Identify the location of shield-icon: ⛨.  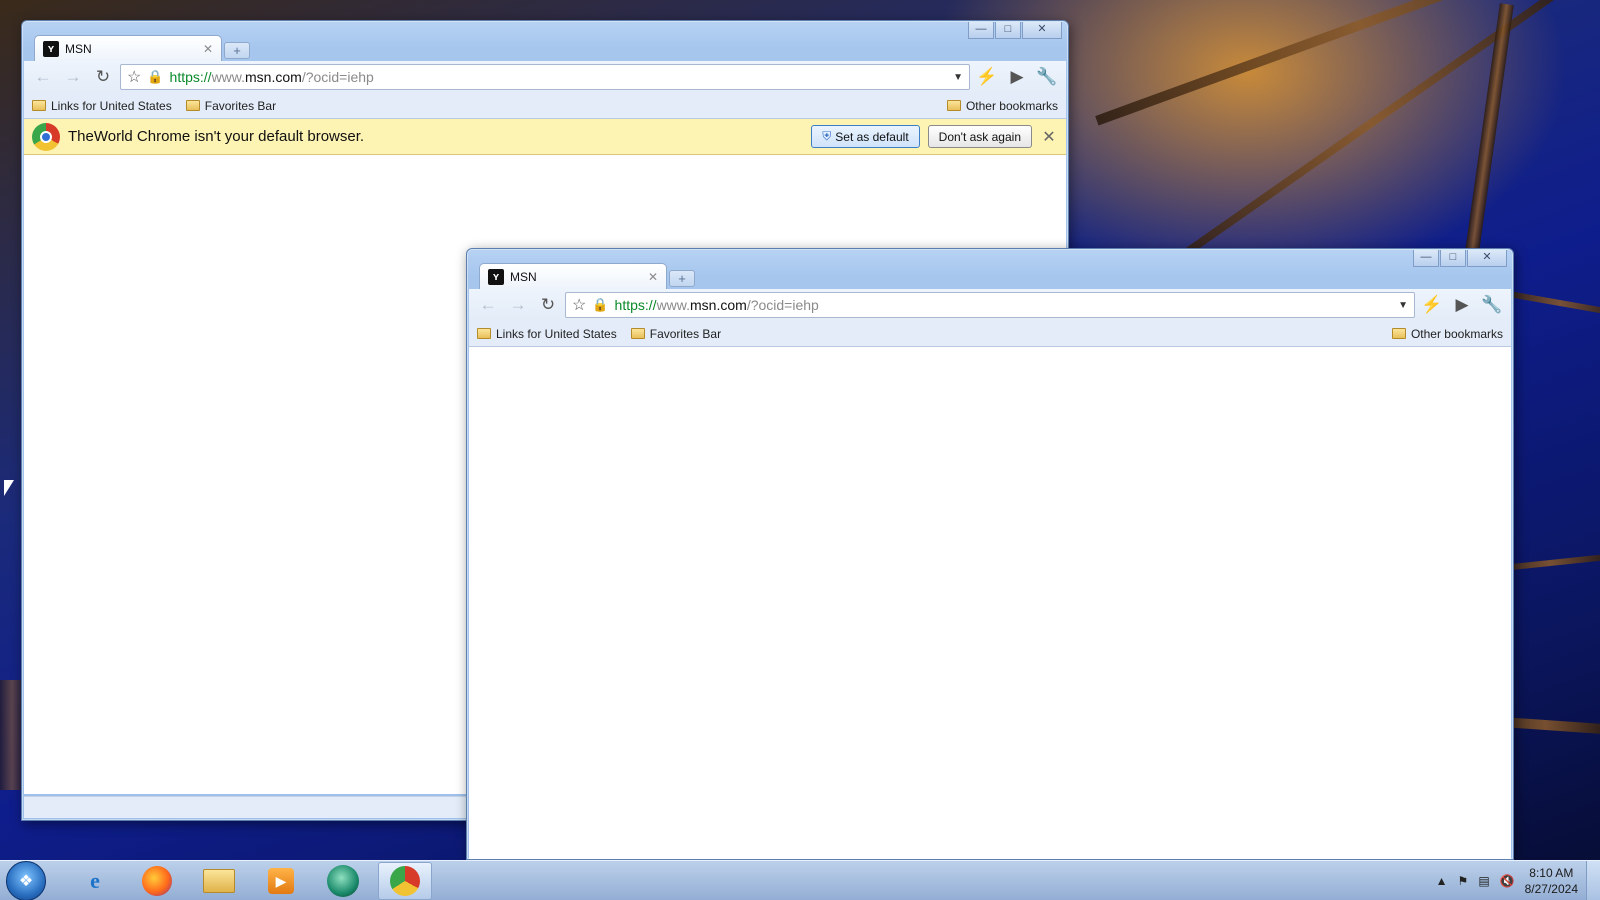
(827, 136).